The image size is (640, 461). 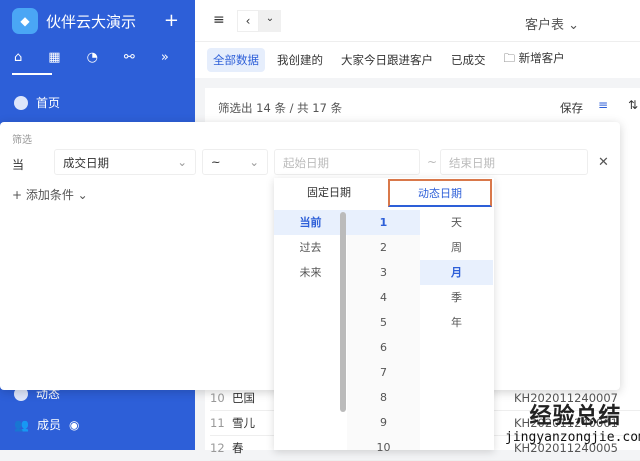 What do you see at coordinates (383, 397) in the screenshot?
I see `number-option: 8` at bounding box center [383, 397].